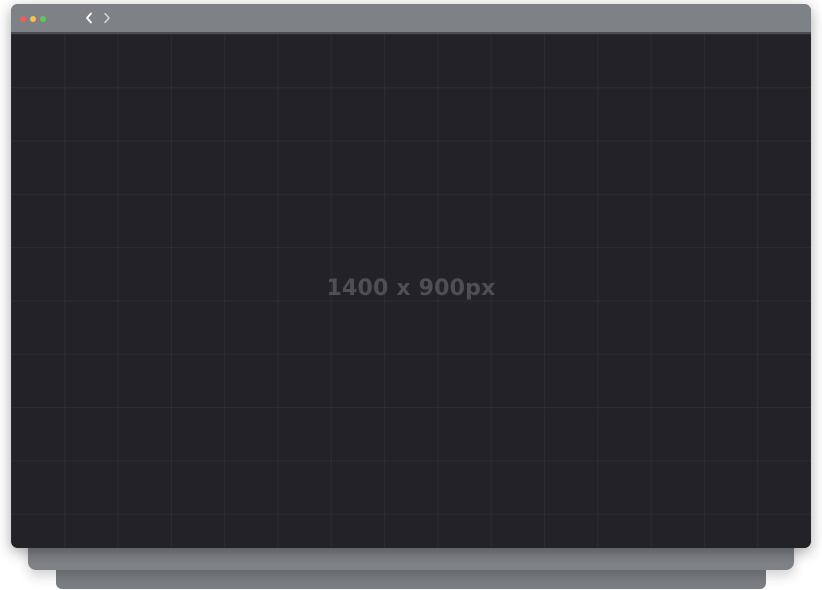  Describe the element at coordinates (411, 19) in the screenshot. I see `window-titlebar` at that location.